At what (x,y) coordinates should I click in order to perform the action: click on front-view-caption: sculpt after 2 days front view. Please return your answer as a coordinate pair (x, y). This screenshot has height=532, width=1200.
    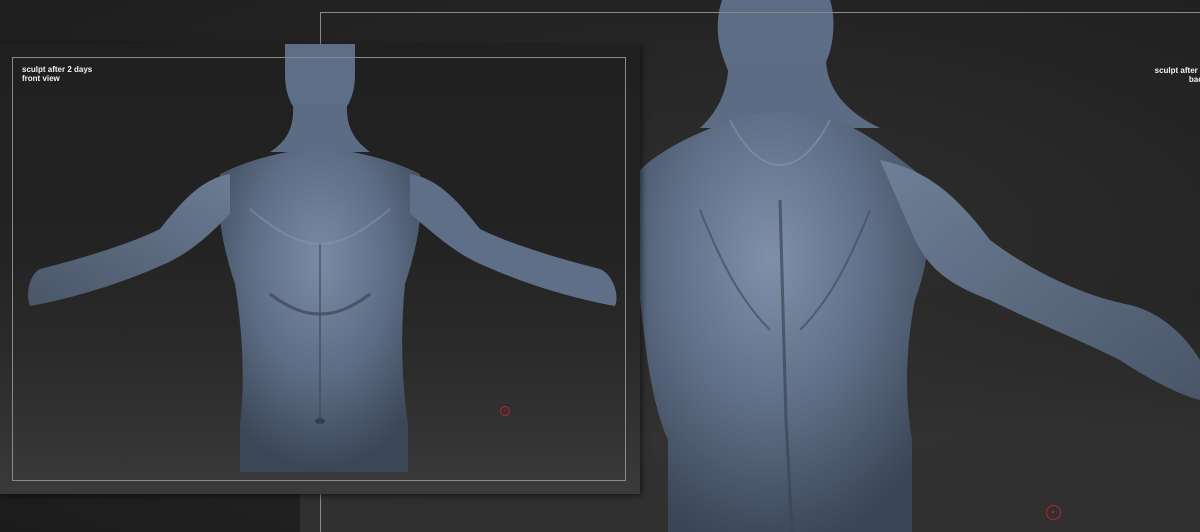
    Looking at the image, I should click on (57, 74).